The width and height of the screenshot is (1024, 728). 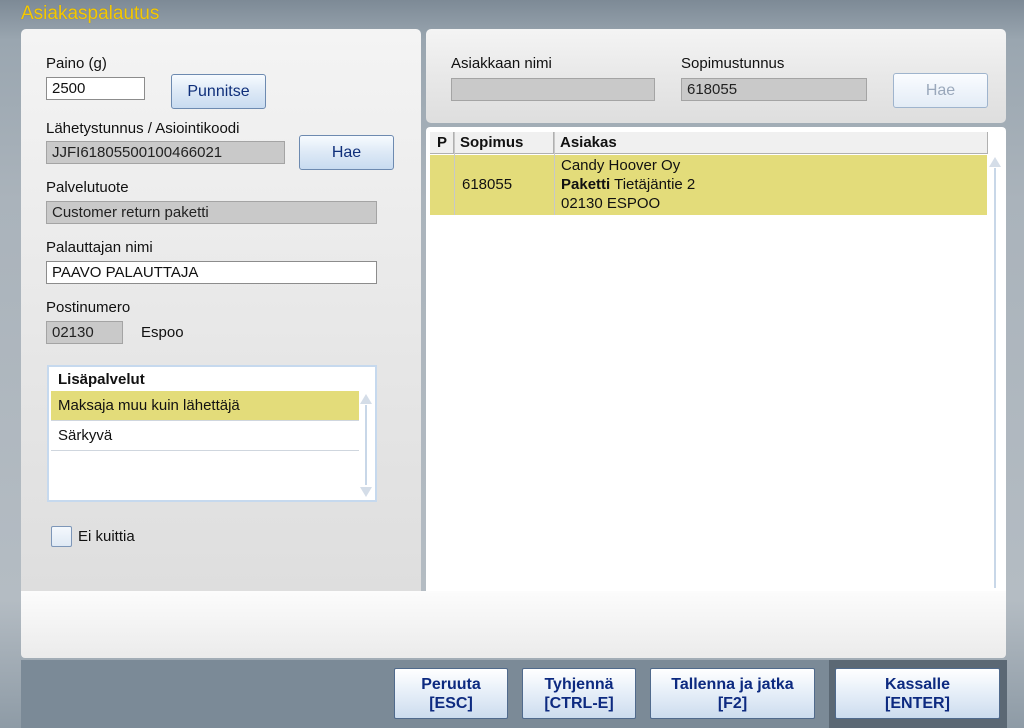 I want to click on column-header-contract: Sopimus, so click(x=504, y=143).